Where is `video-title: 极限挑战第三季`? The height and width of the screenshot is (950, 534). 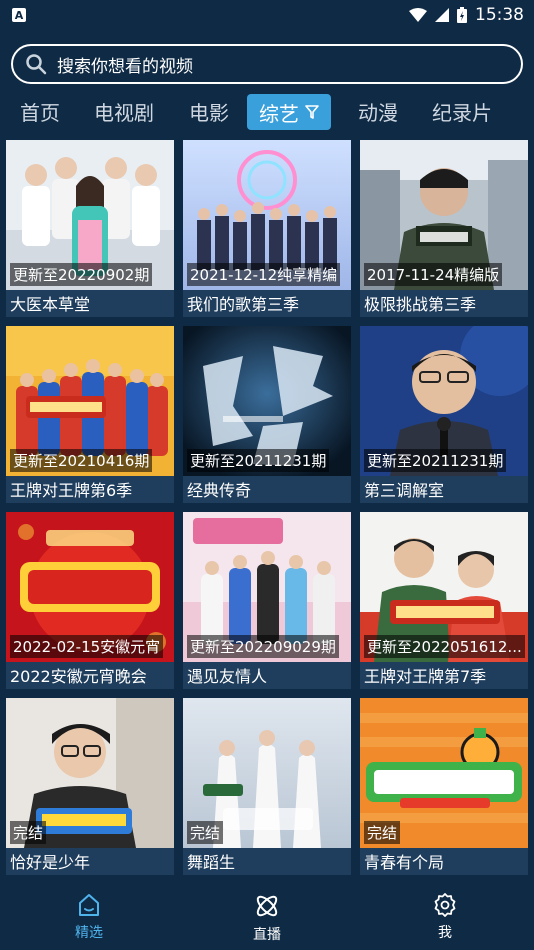
video-title: 极限挑战第三季 is located at coordinates (420, 304).